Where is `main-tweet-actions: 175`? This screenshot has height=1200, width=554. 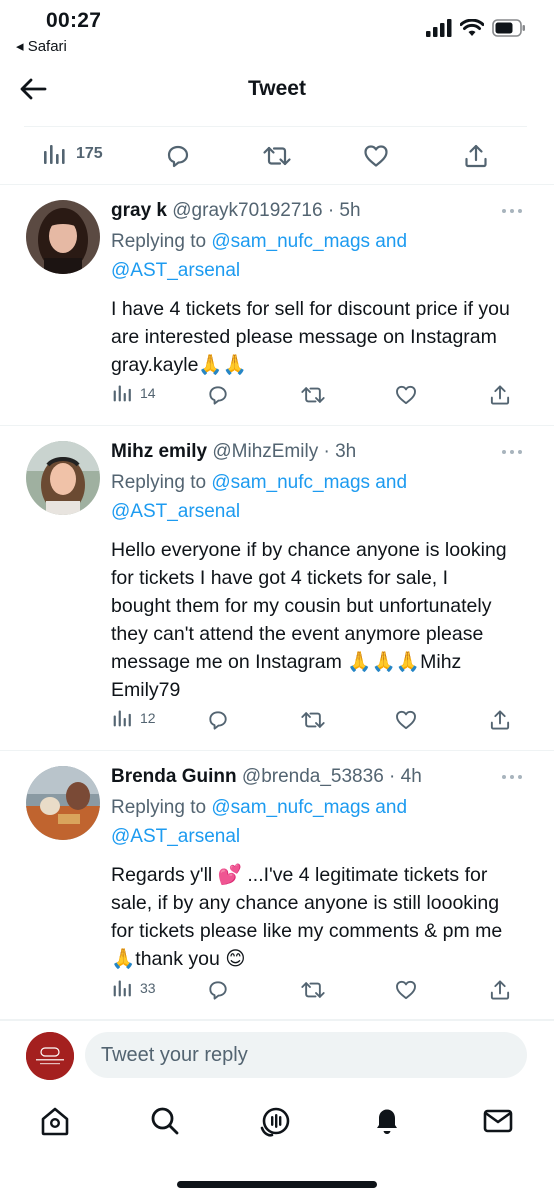
main-tweet-actions: 175 is located at coordinates (277, 156).